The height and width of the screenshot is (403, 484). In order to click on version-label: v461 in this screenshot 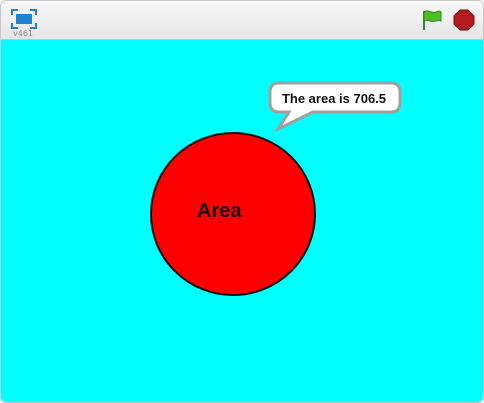, I will do `click(23, 33)`.